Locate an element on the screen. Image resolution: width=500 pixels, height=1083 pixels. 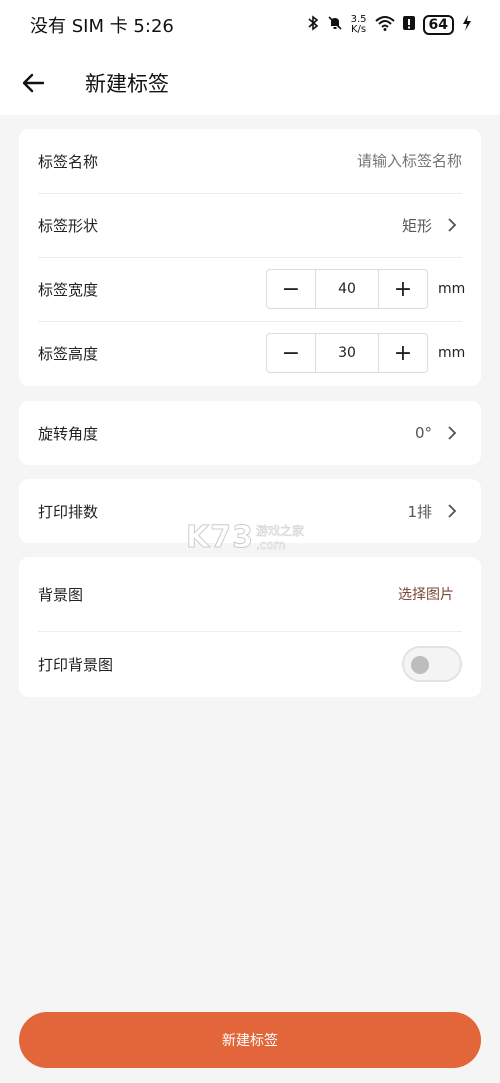
height-increase-button: + is located at coordinates (403, 353).